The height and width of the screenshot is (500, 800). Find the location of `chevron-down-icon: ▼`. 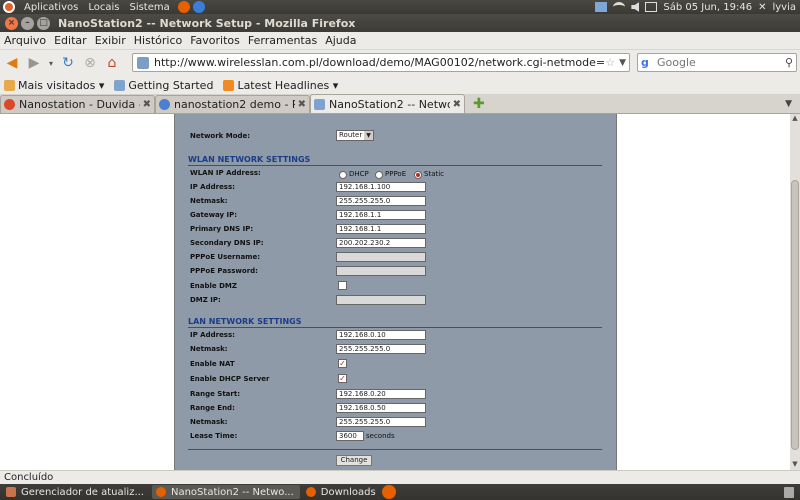

chevron-down-icon: ▼ is located at coordinates (368, 135).